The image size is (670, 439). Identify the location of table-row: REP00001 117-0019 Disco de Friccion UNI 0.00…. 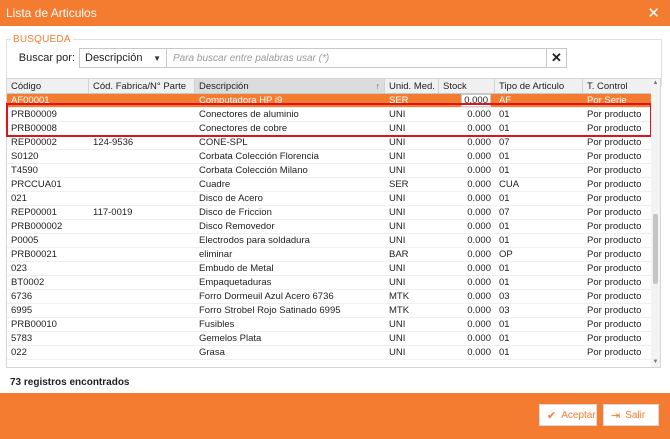
(333, 213).